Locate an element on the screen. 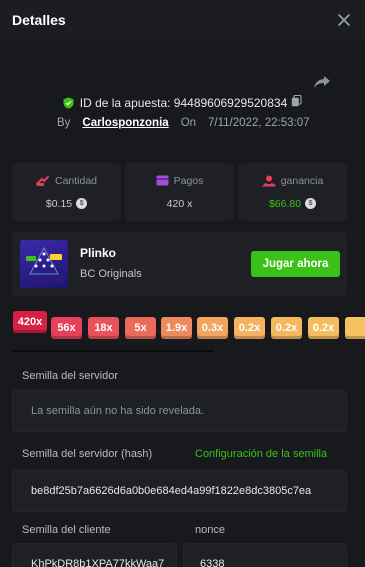 The width and height of the screenshot is (365, 567). multiplier-row: 420x 56x 18x 5x 1.9x 0.3x 0.2x 0.2x 0.2x is located at coordinates (182, 329).